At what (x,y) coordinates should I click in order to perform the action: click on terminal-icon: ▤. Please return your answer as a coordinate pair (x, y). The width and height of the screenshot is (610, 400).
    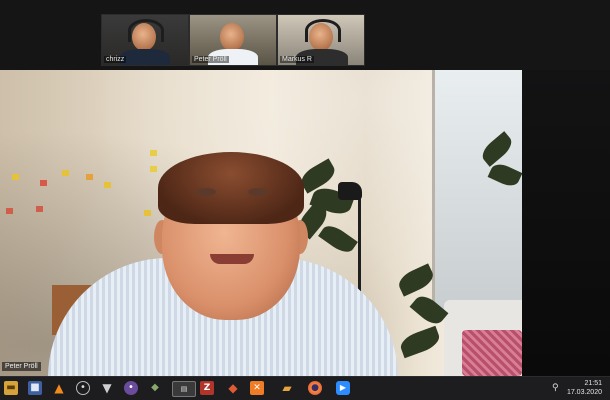
    Looking at the image, I should click on (184, 389).